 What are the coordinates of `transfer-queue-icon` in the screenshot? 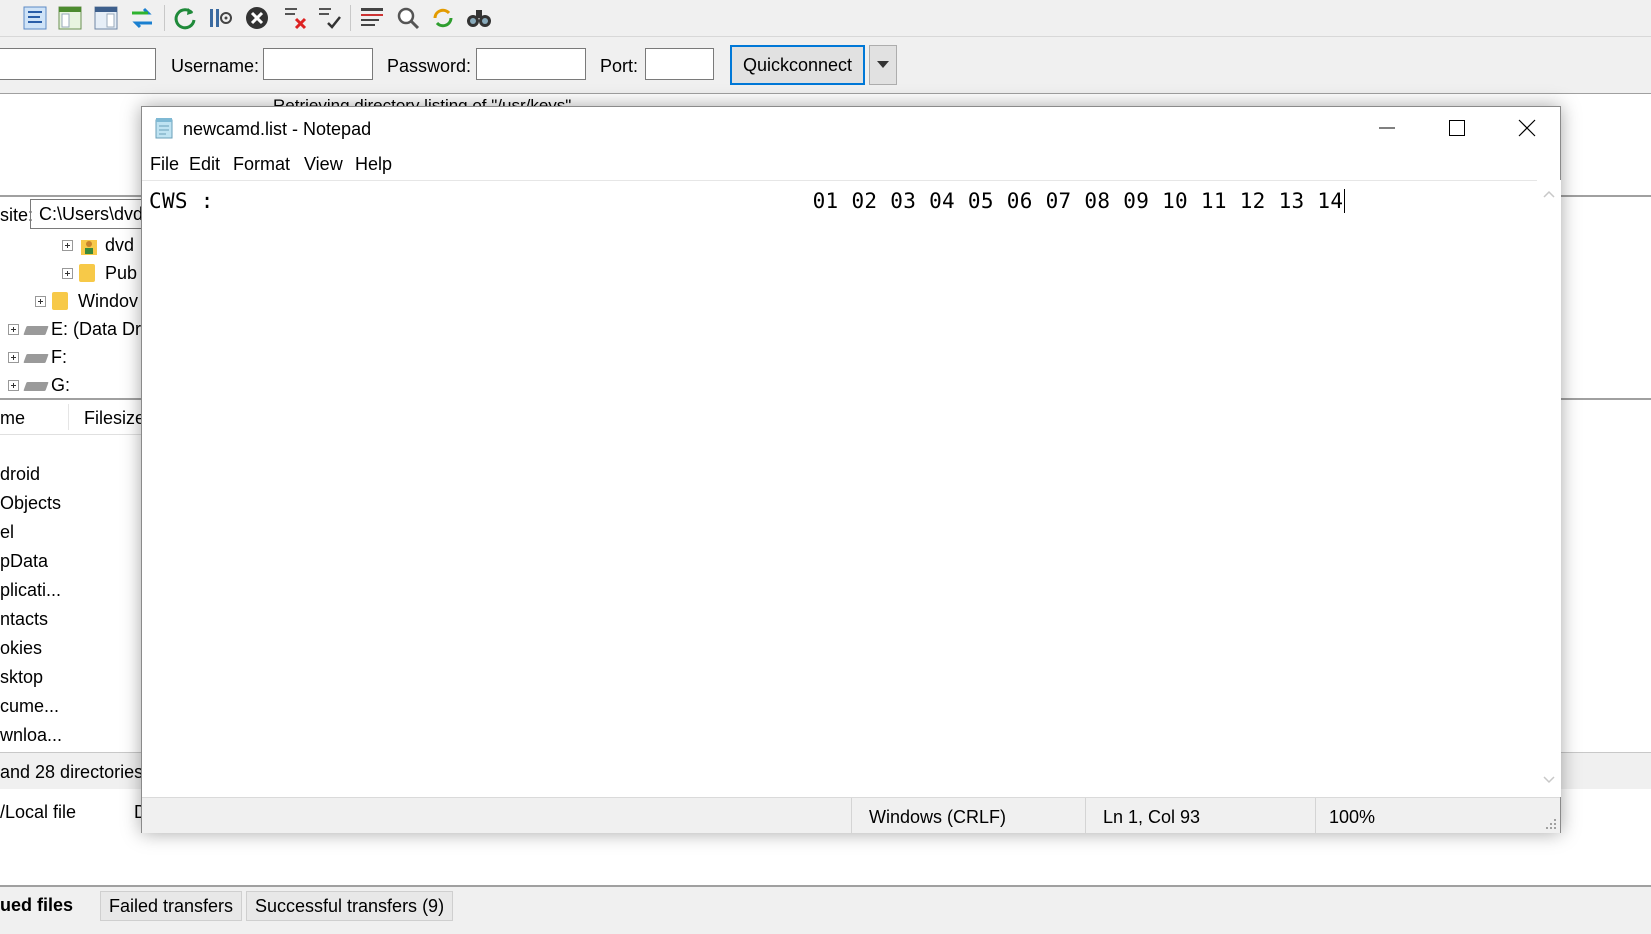 It's located at (142, 18).